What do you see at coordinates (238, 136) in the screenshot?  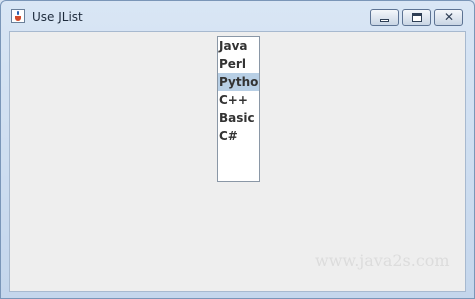 I see `list-item: C#` at bounding box center [238, 136].